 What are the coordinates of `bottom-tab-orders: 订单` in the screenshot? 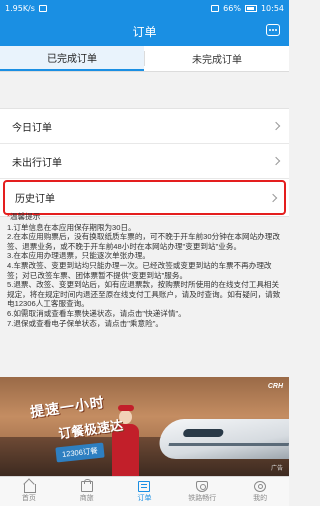 It's located at (145, 491).